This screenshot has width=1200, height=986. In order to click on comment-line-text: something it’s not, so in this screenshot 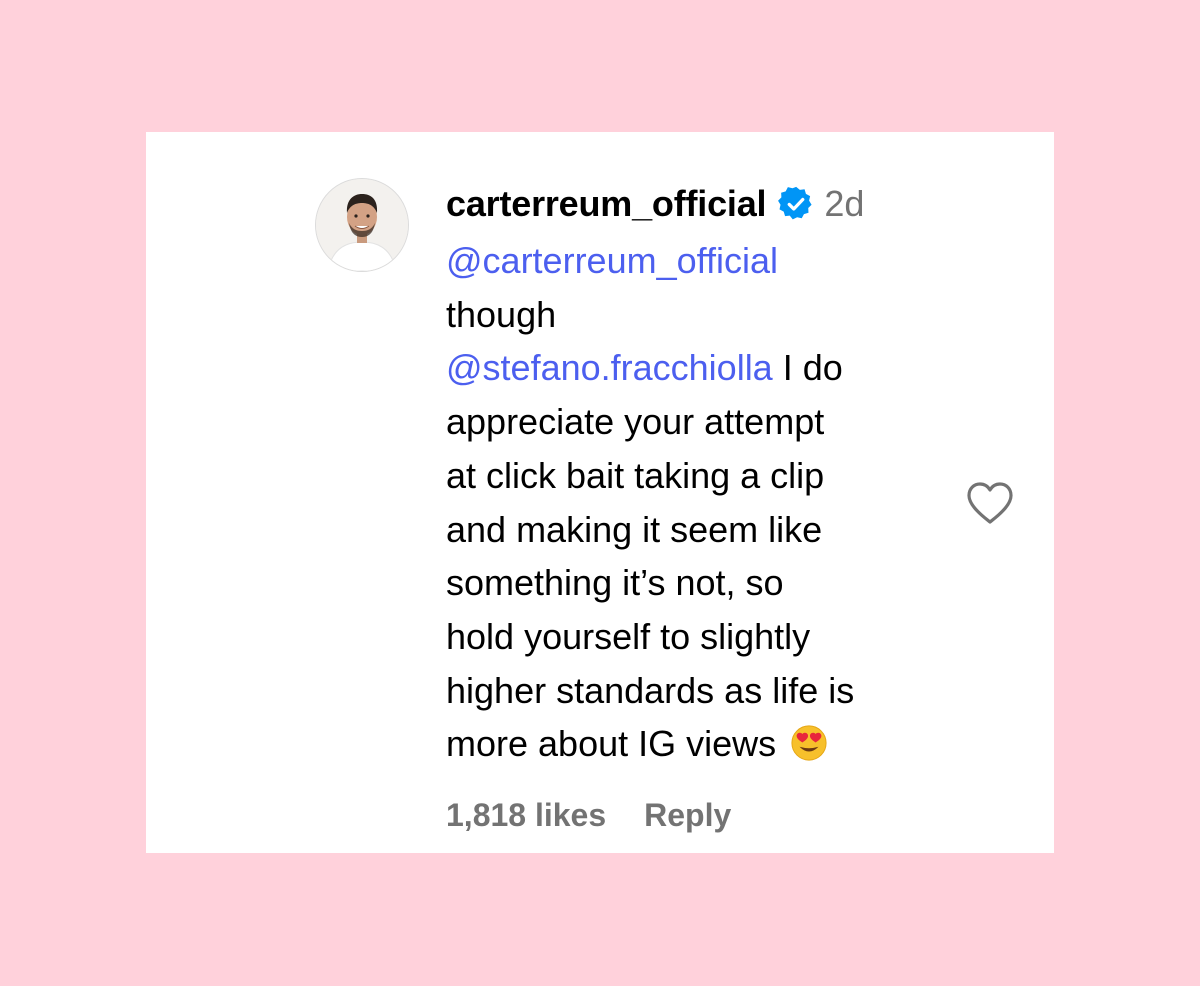, I will do `click(615, 583)`.